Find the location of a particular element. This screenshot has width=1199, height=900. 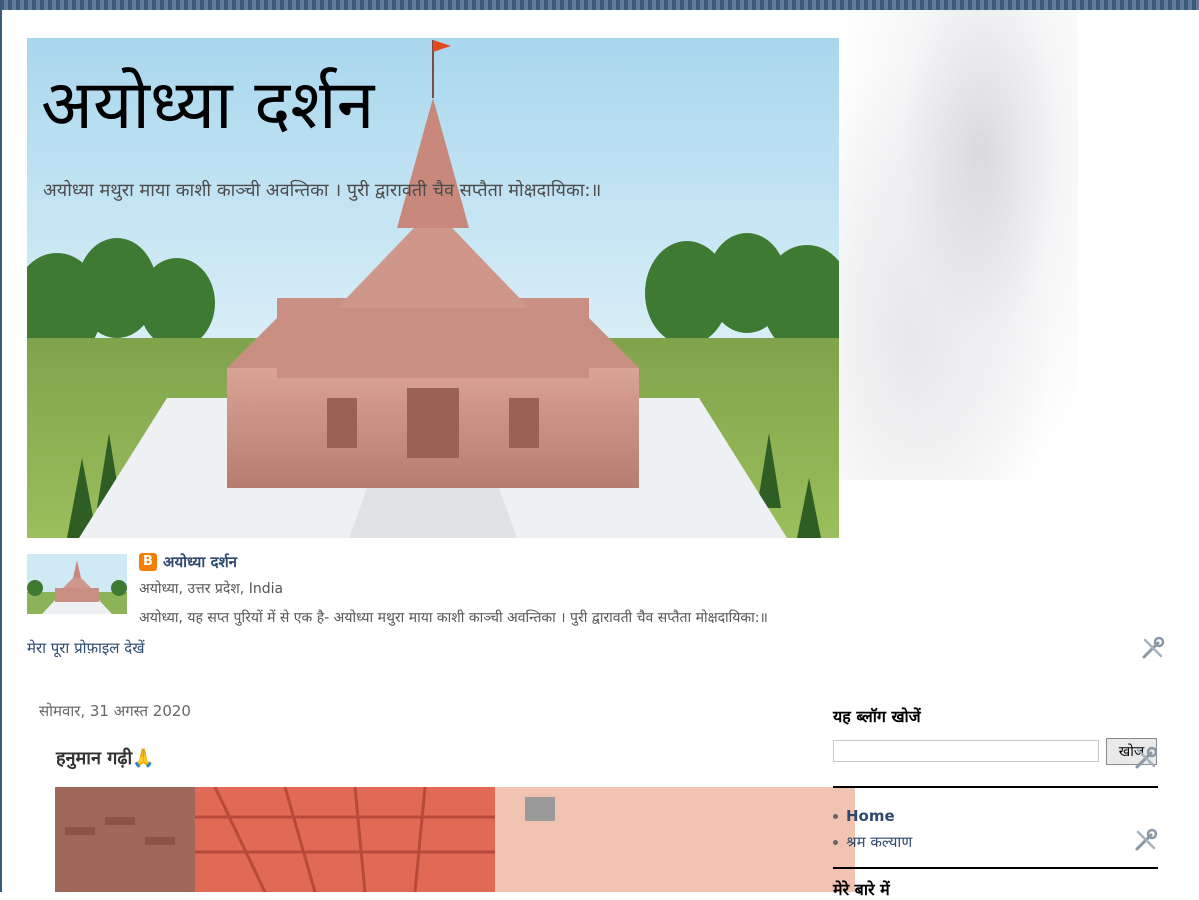

profile-location: अयोध्या, उत्तर प्रदेश, India is located at coordinates (211, 589).